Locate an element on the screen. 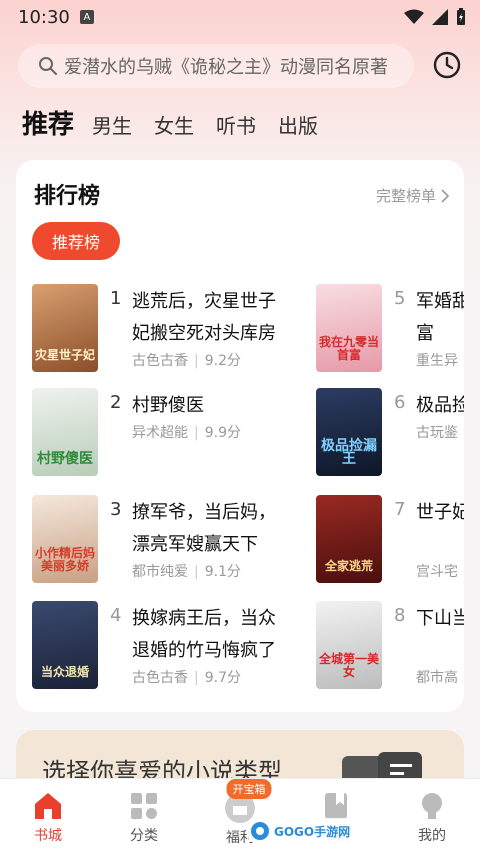  book-title: 逃荒后，灾星世子妃搬空死对头库房 is located at coordinates (204, 317).